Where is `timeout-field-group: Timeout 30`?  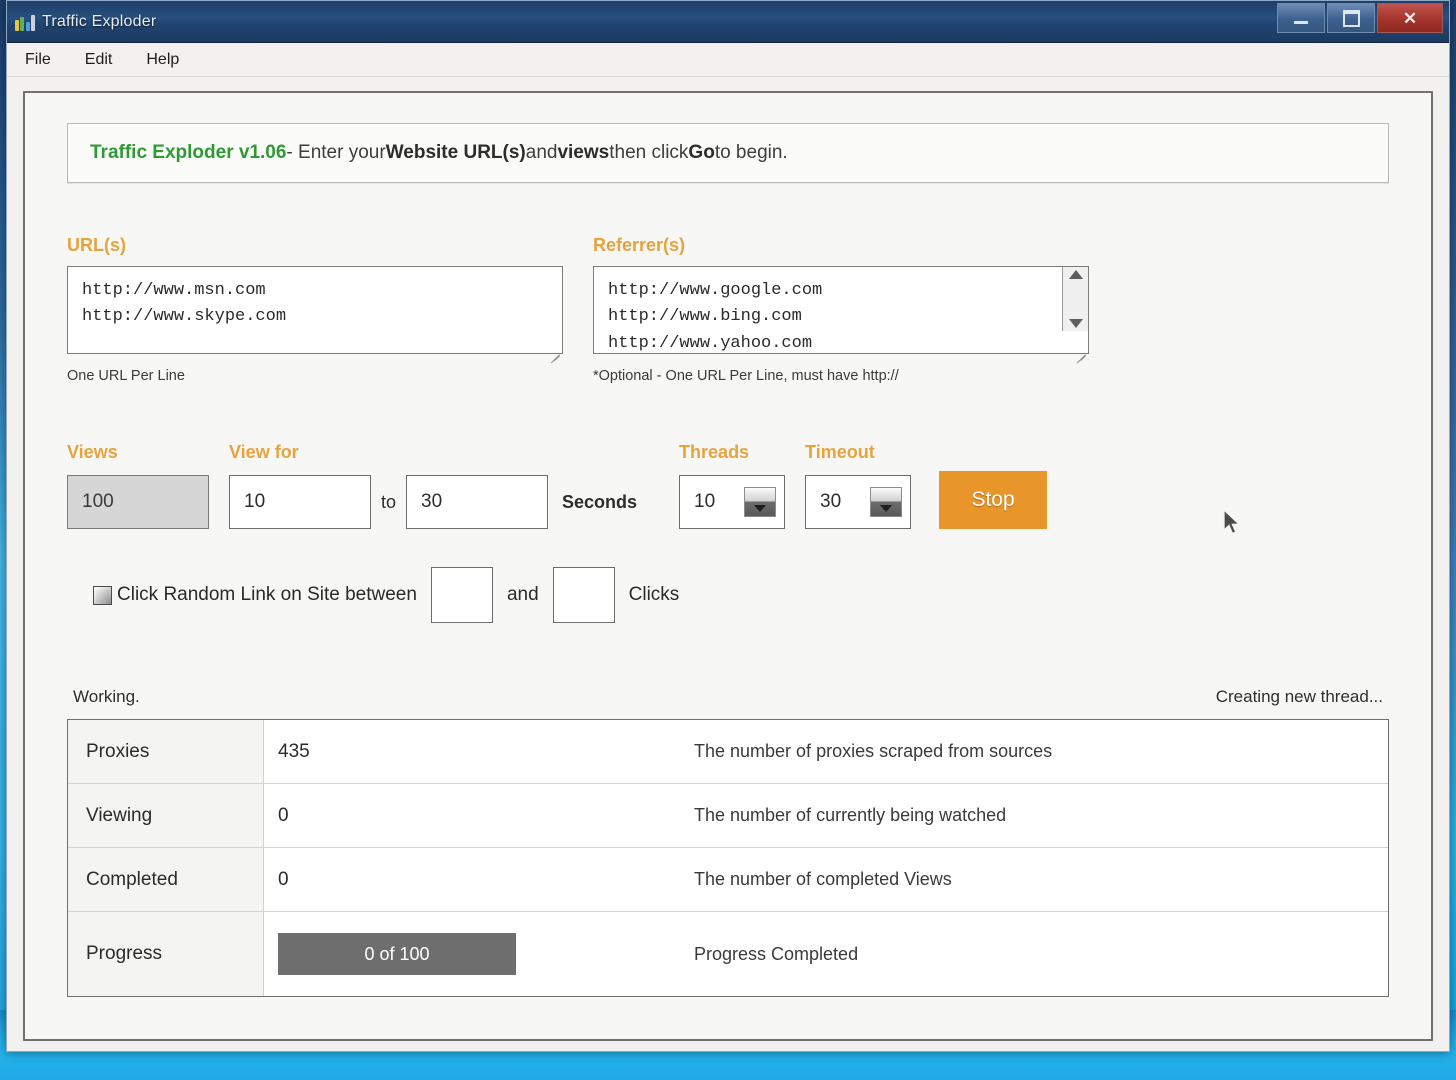
timeout-field-group: Timeout 30 is located at coordinates (858, 485).